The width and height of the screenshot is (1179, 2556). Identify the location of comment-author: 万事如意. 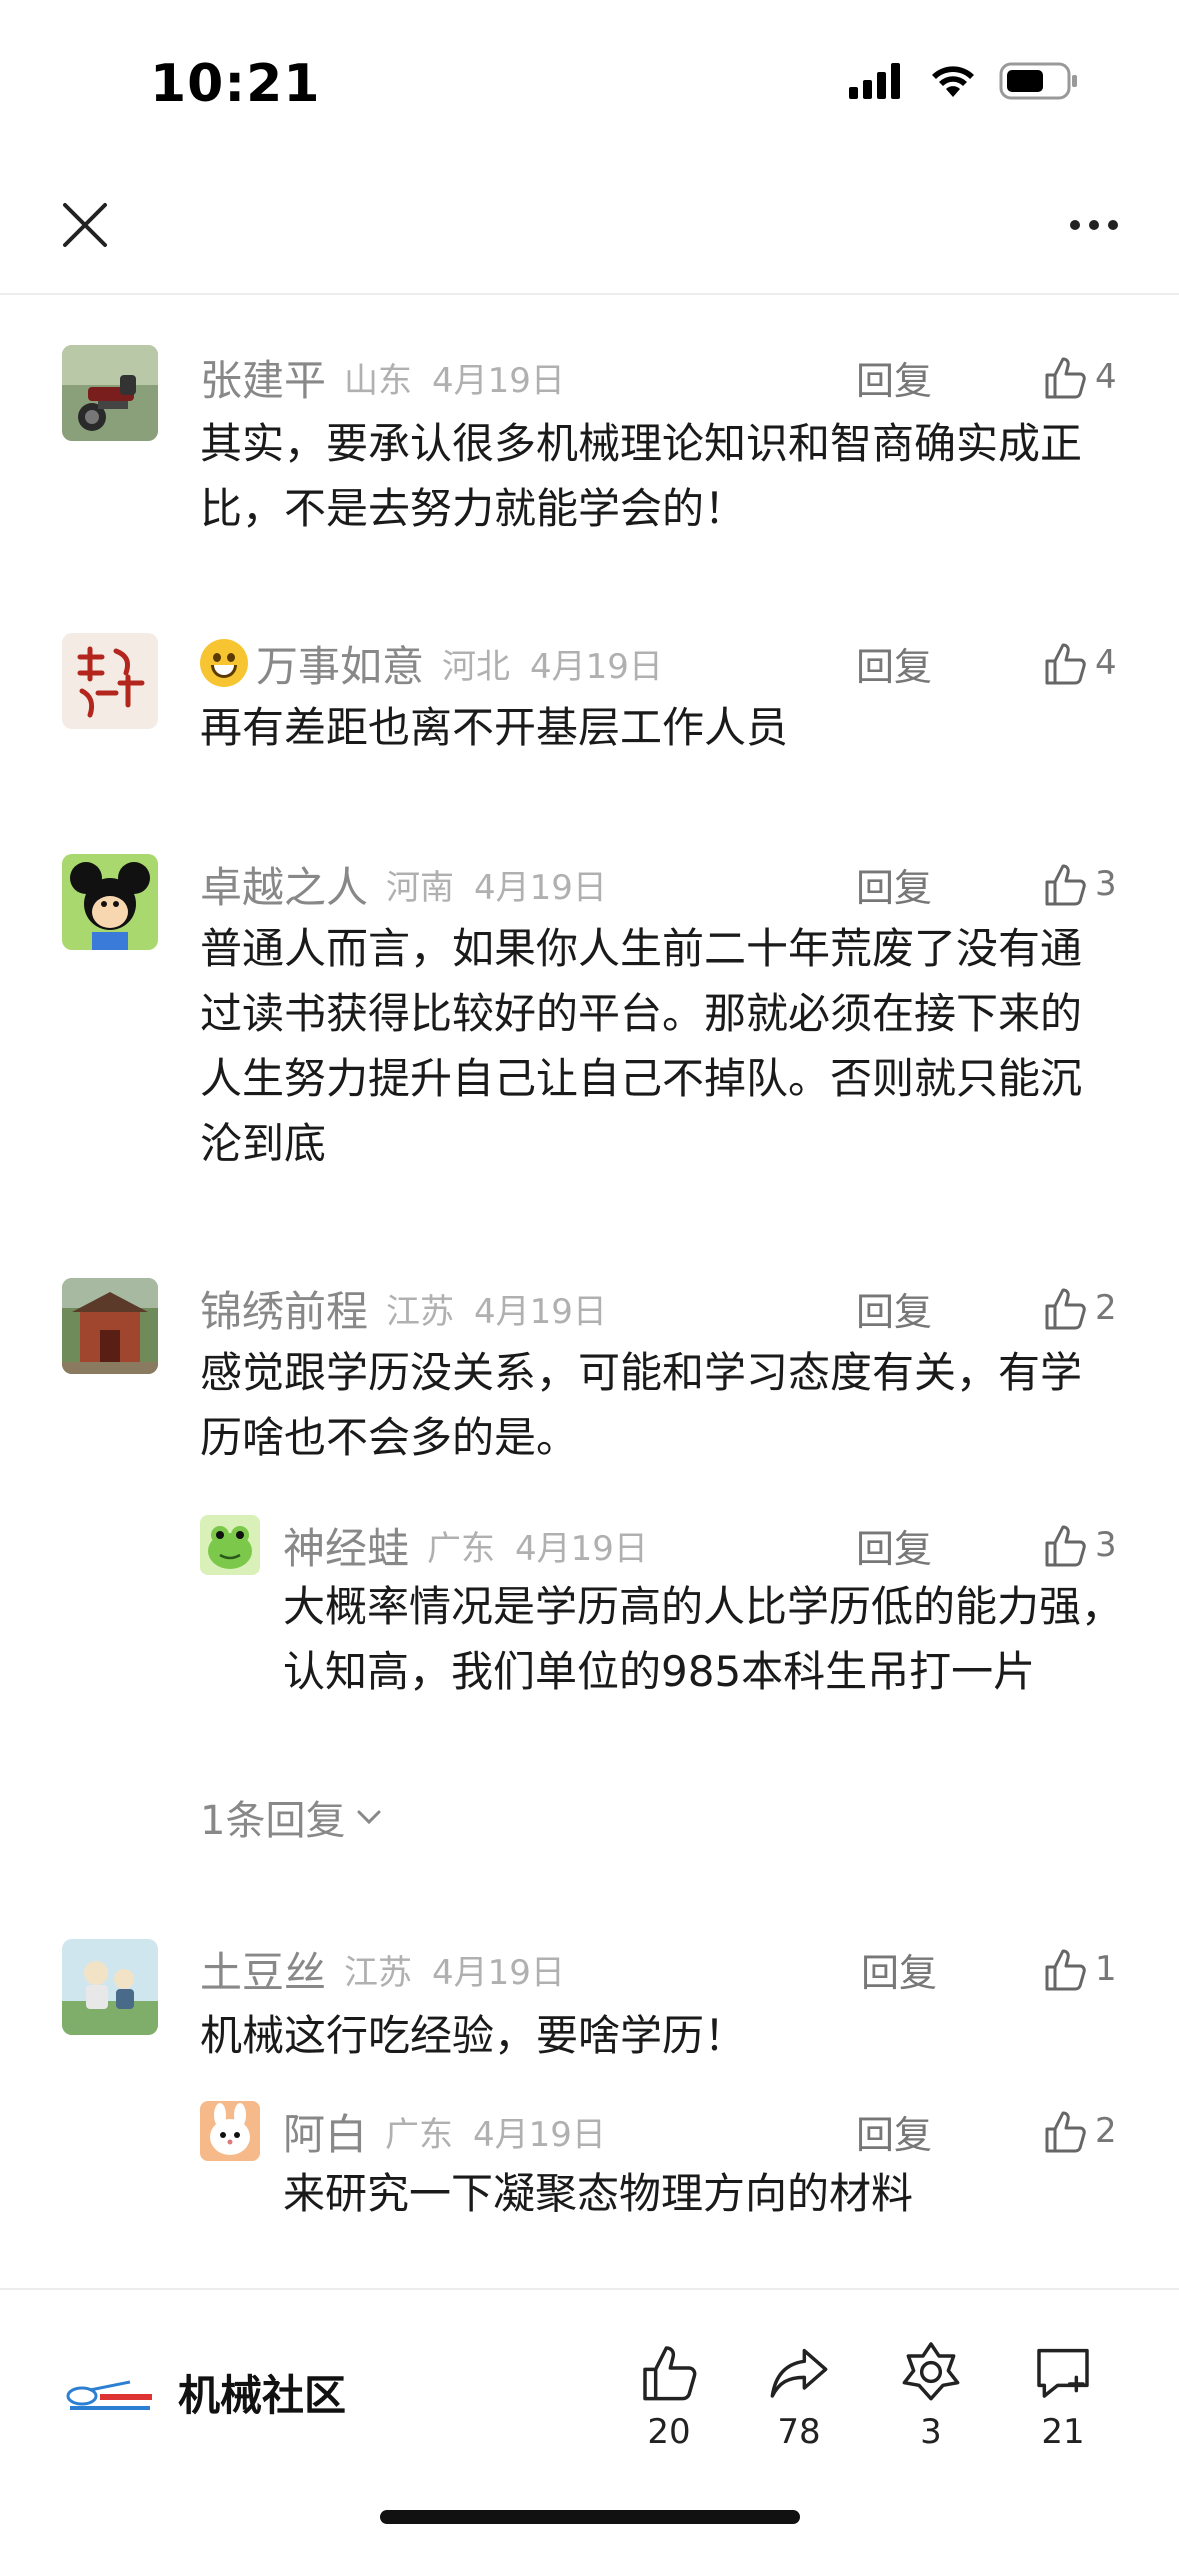
(340, 663).